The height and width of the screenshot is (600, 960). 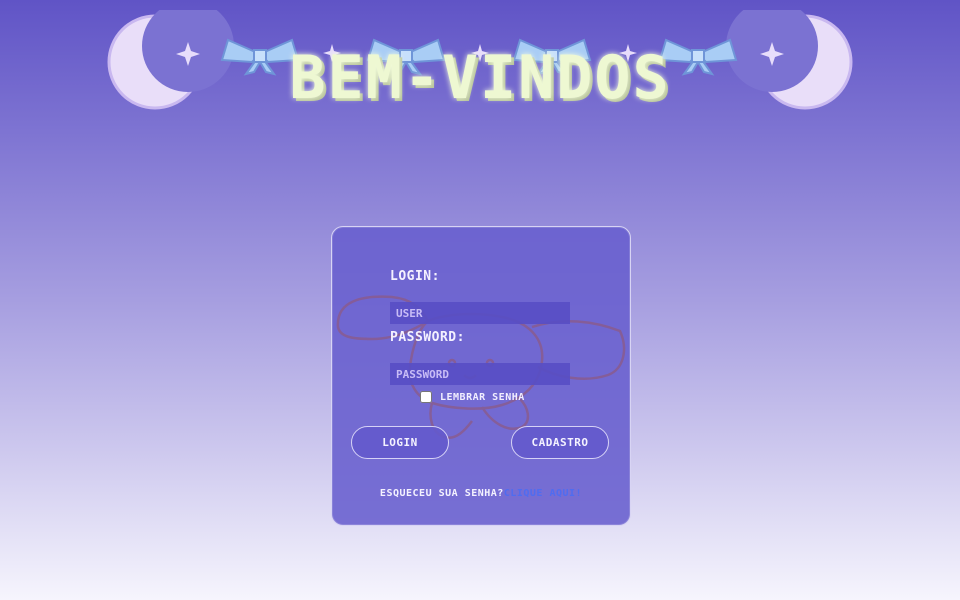 I want to click on password-input, so click(x=480, y=374).